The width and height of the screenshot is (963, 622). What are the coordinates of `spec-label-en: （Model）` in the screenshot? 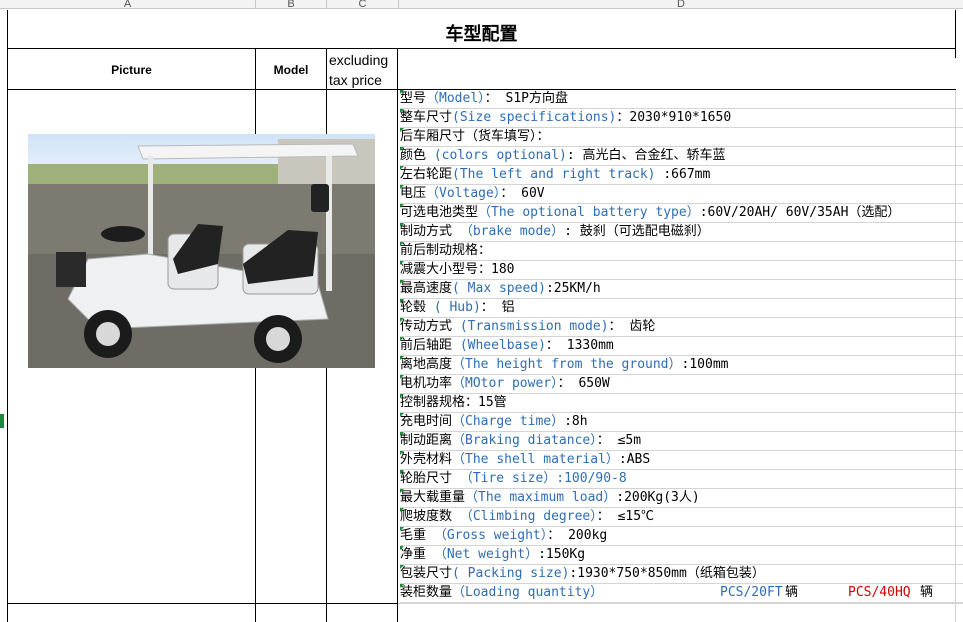 It's located at (455, 98).